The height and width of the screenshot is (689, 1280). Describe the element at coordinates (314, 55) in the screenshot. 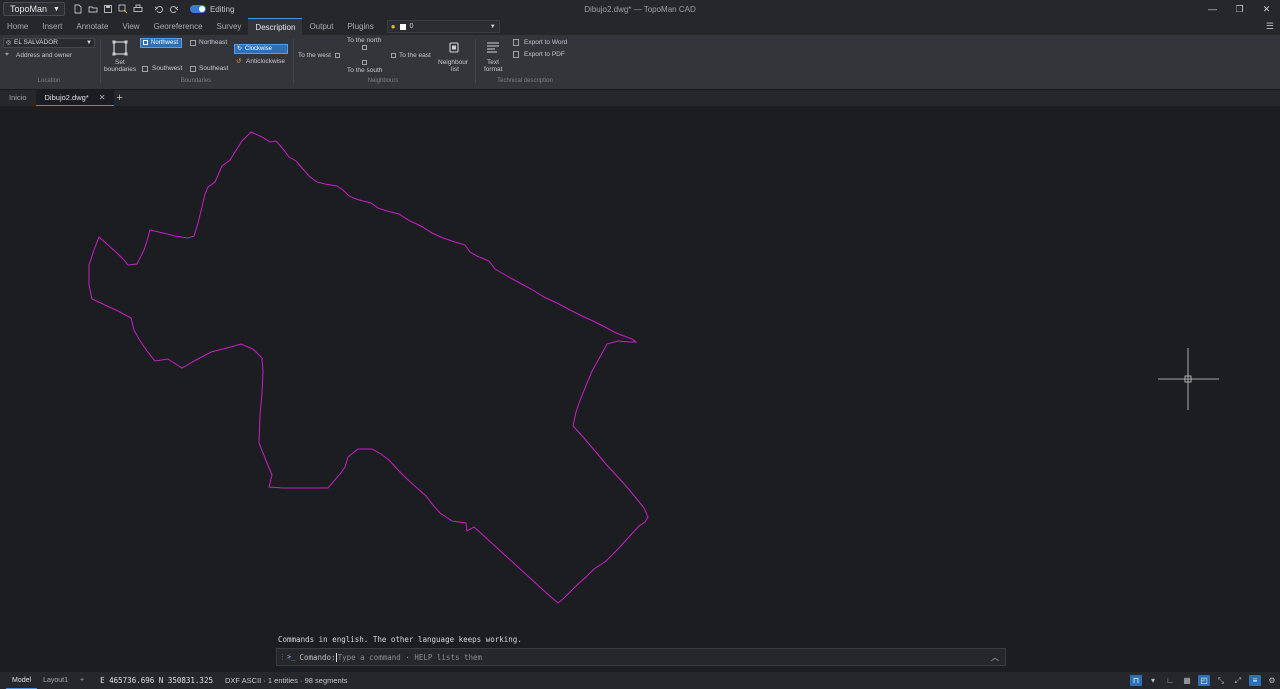

I see `to-the-west-label: To the west` at that location.